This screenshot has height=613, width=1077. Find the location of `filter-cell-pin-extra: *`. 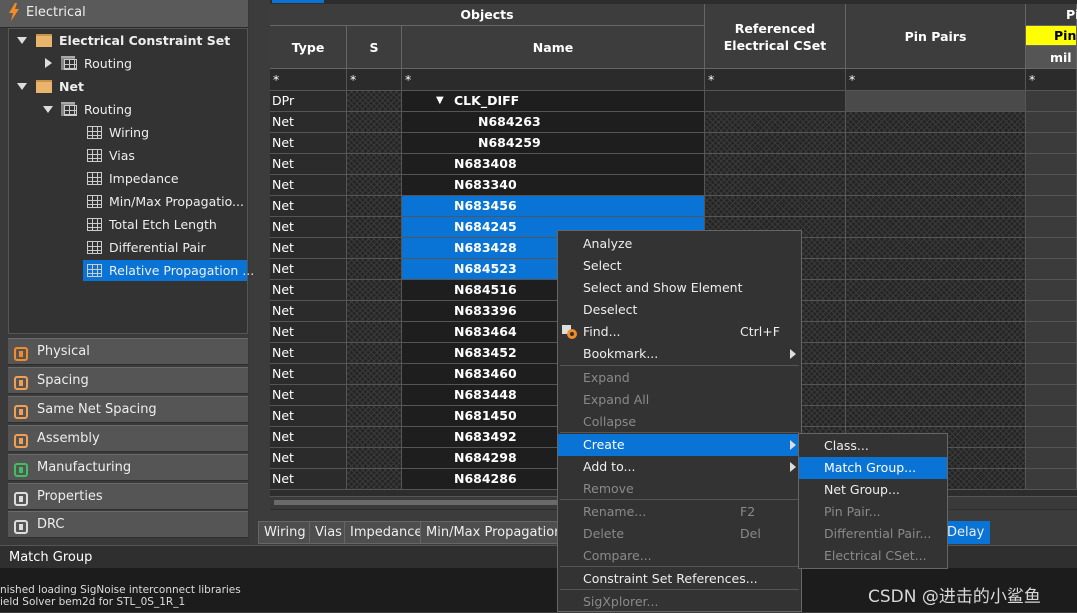

filter-cell-pin-extra: * is located at coordinates (1051, 80).